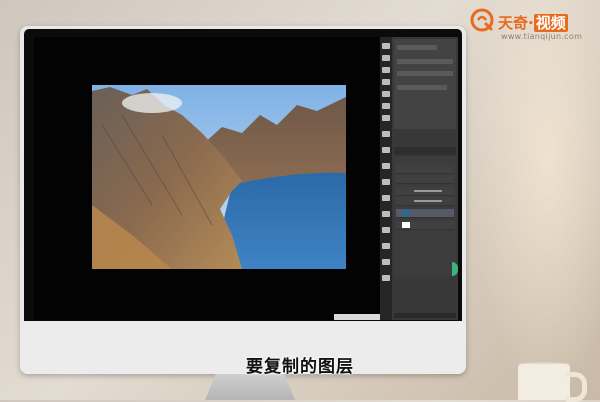 The width and height of the screenshot is (600, 402). What do you see at coordinates (386, 178) in the screenshot?
I see `tool-strip` at bounding box center [386, 178].